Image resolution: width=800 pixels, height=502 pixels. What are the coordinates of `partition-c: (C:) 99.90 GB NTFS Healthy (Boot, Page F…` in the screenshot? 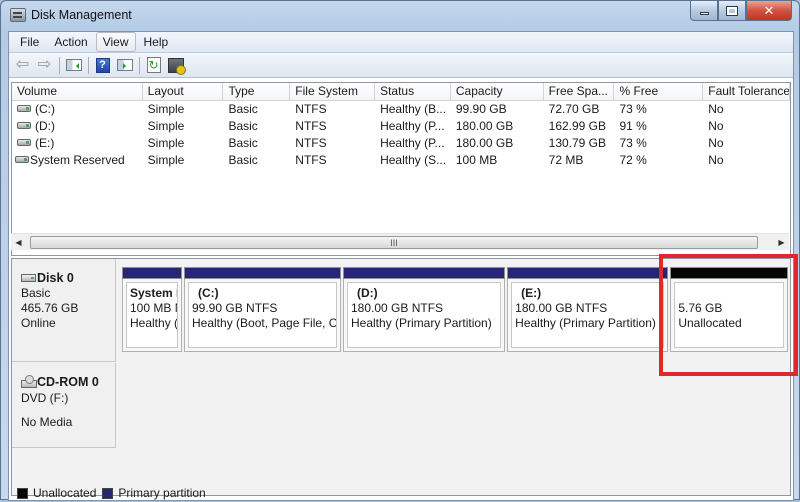 It's located at (262, 309).